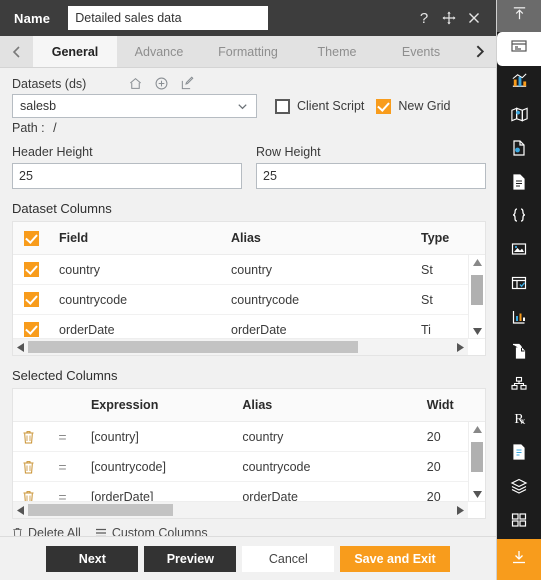  What do you see at coordinates (449, 18) in the screenshot?
I see `move-icon` at bounding box center [449, 18].